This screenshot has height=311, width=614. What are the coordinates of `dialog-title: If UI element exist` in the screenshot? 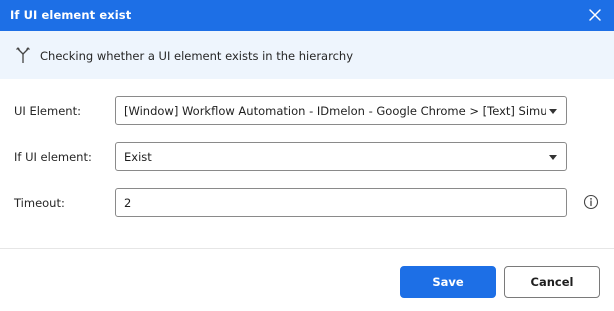 It's located at (71, 15).